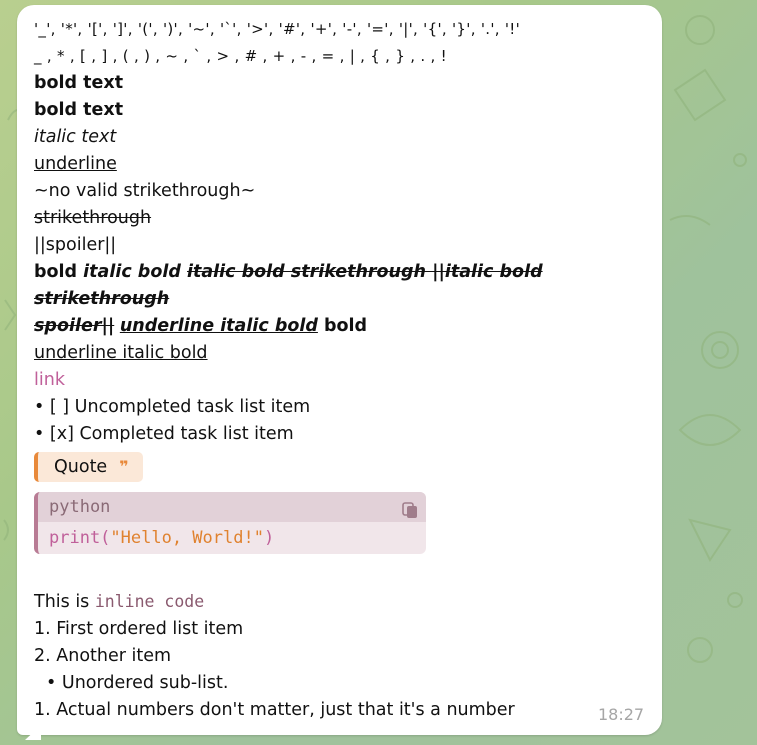 The height and width of the screenshot is (745, 757). What do you see at coordinates (269, 538) in the screenshot?
I see `code-close-paren: )` at bounding box center [269, 538].